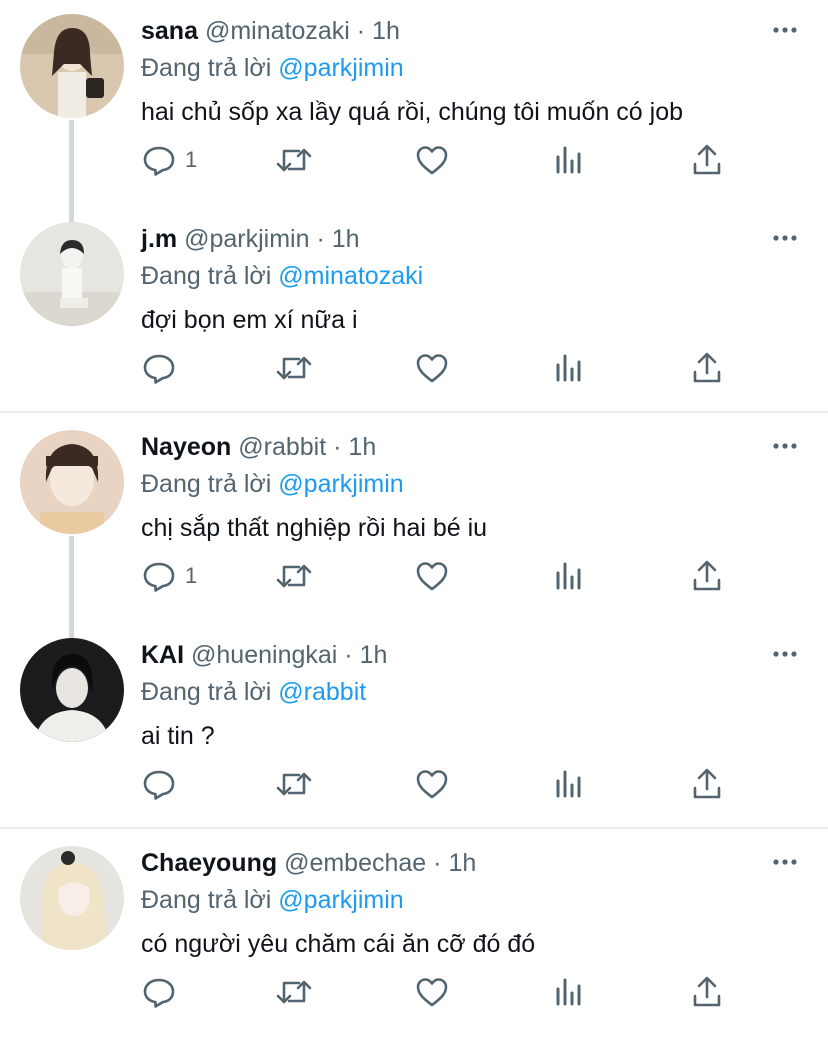 The width and height of the screenshot is (828, 1040). What do you see at coordinates (209, 863) in the screenshot?
I see `display-name: Chaeyoung` at bounding box center [209, 863].